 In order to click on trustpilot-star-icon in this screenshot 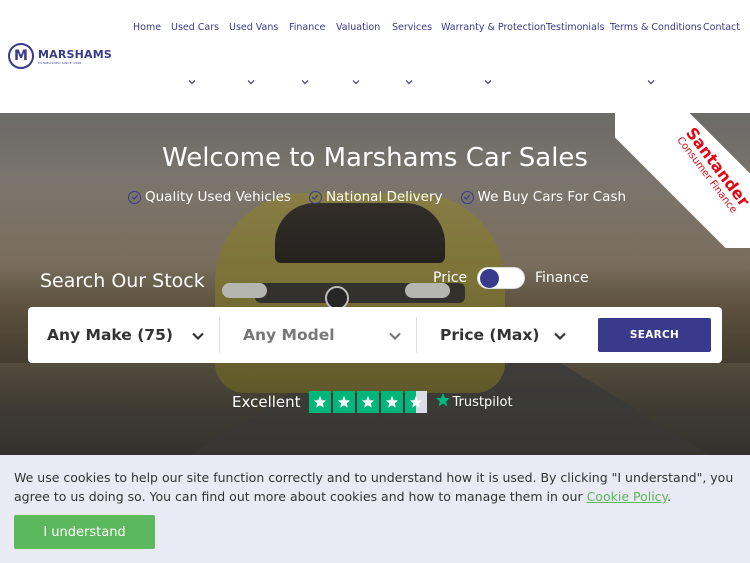, I will do `click(443, 402)`.